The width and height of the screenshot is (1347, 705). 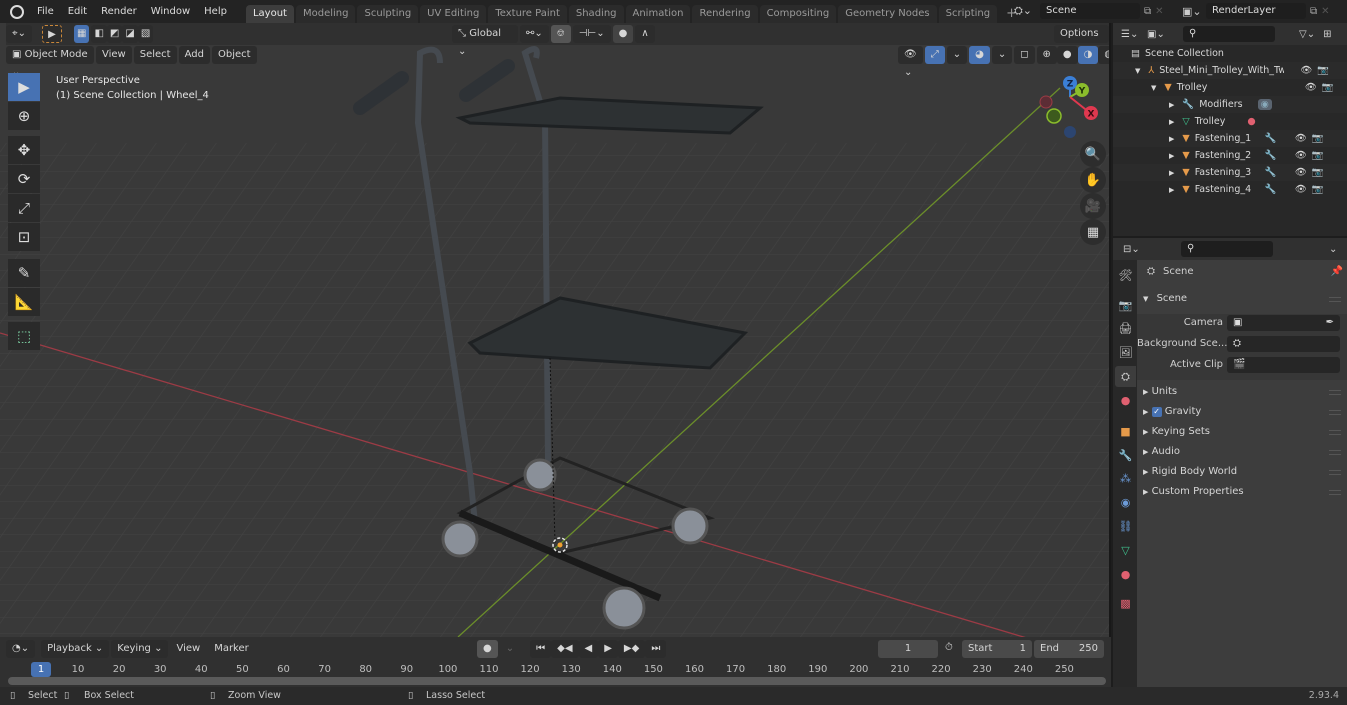 What do you see at coordinates (155, 55) in the screenshot?
I see `menu-select: Select` at bounding box center [155, 55].